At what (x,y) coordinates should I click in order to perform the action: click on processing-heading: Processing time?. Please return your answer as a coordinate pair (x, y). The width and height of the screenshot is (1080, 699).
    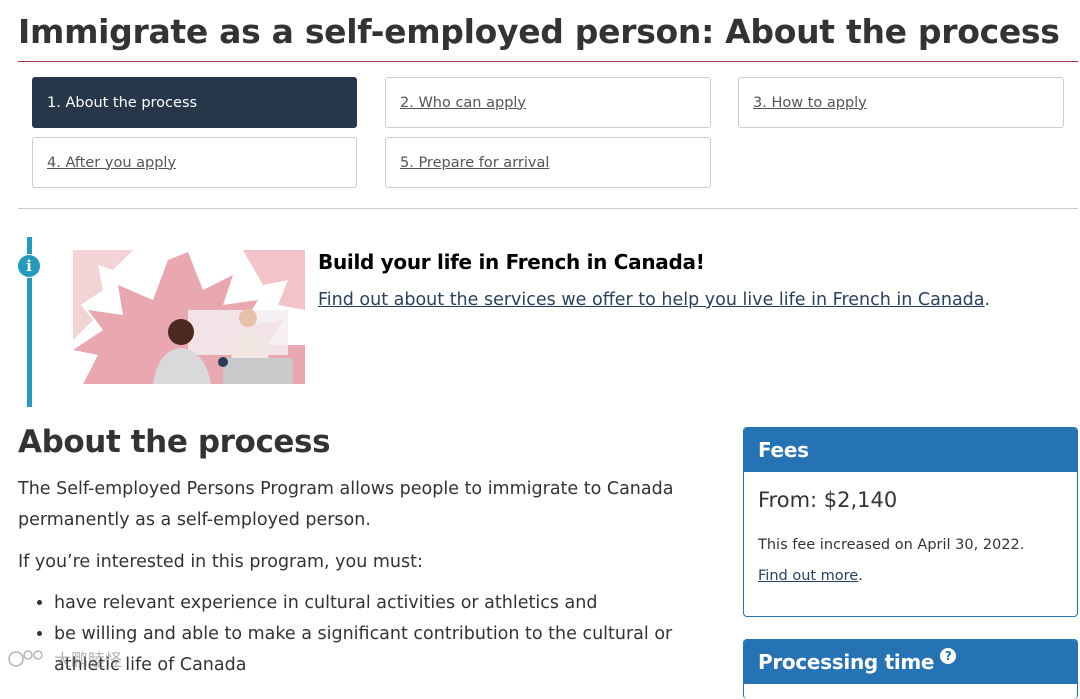
    Looking at the image, I should click on (910, 662).